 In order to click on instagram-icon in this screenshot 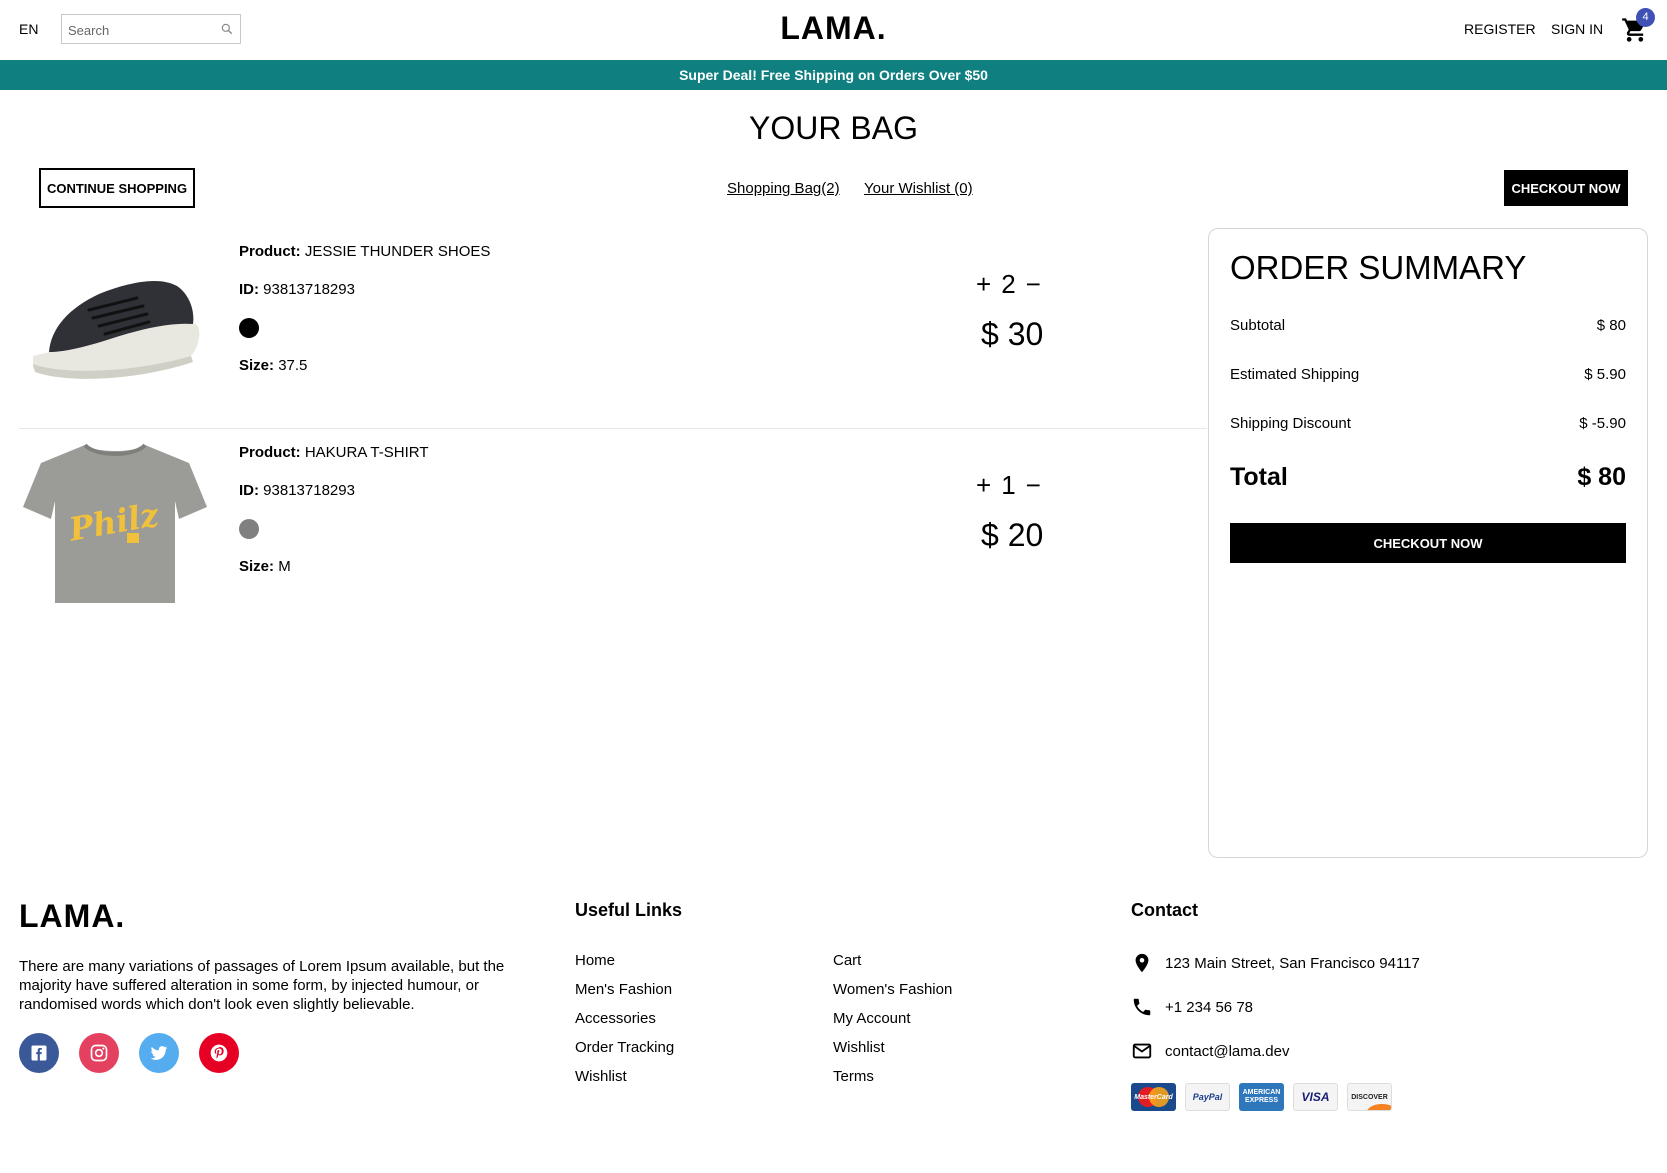, I will do `click(99, 1053)`.